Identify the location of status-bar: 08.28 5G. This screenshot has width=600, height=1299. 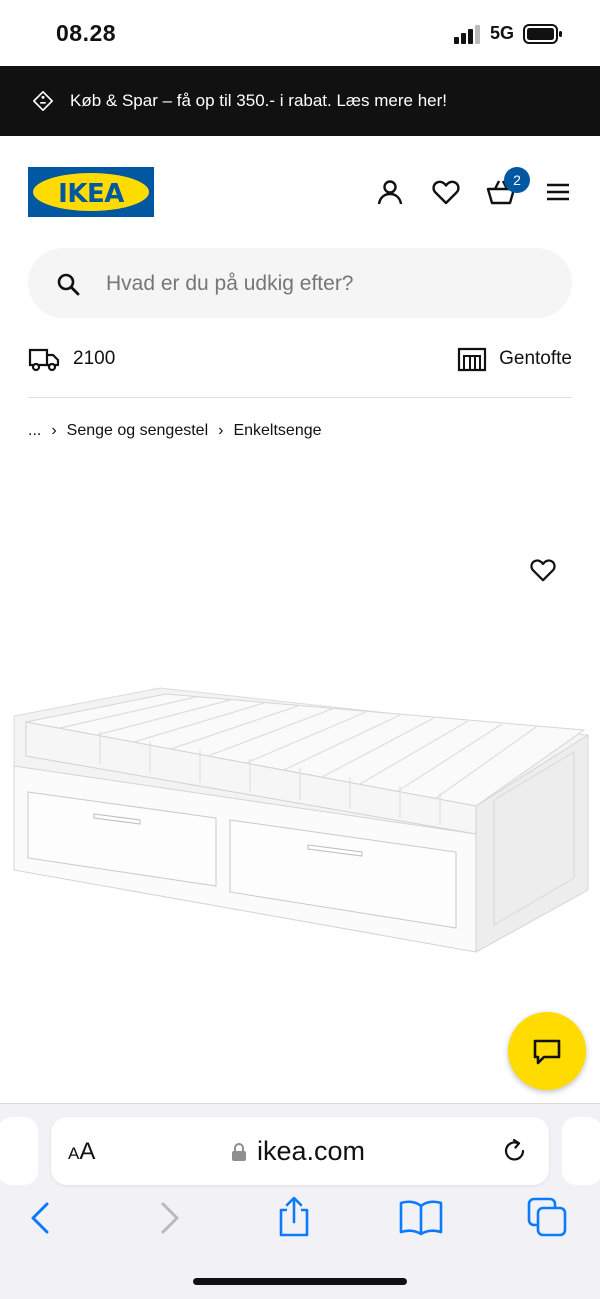
(300, 33).